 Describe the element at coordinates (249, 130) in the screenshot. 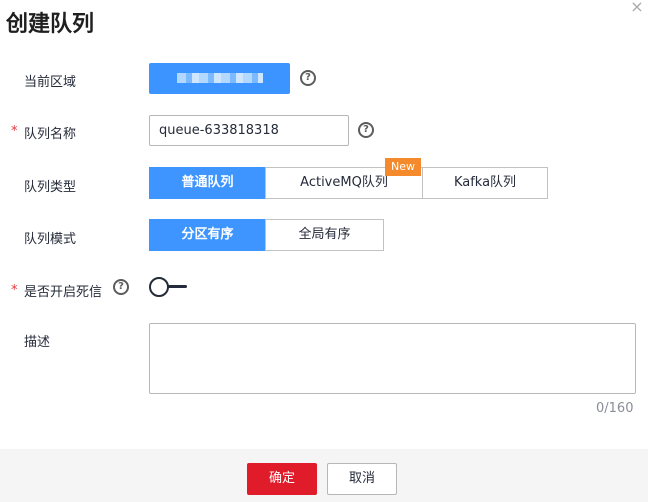

I see `queue-name-input: queue-633818318` at that location.